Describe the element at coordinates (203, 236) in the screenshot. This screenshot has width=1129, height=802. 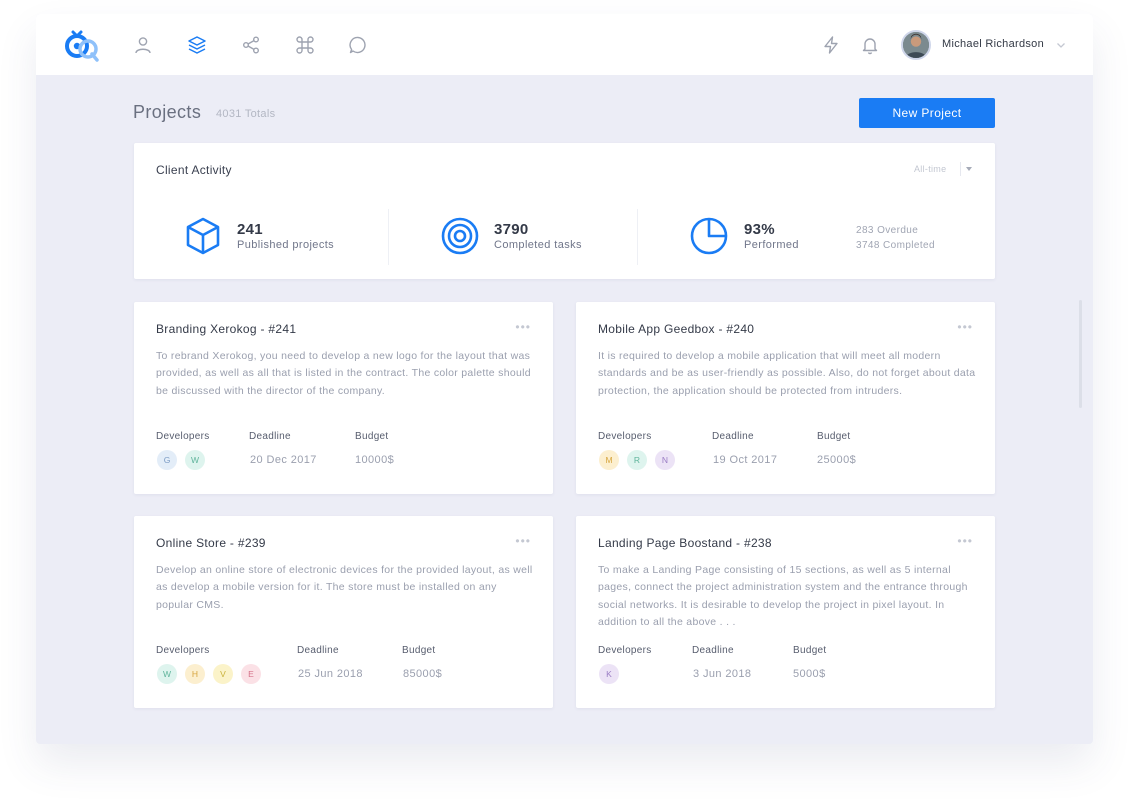
I see `cube-icon` at that location.